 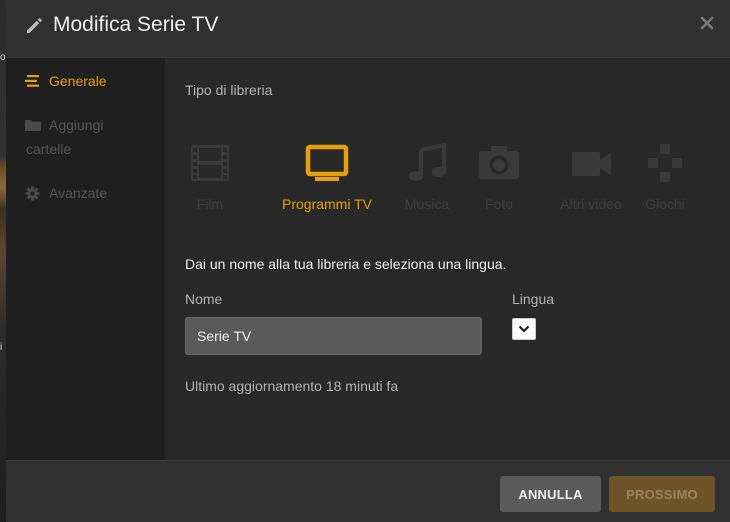 I want to click on library-type-label: Foto, so click(x=498, y=204).